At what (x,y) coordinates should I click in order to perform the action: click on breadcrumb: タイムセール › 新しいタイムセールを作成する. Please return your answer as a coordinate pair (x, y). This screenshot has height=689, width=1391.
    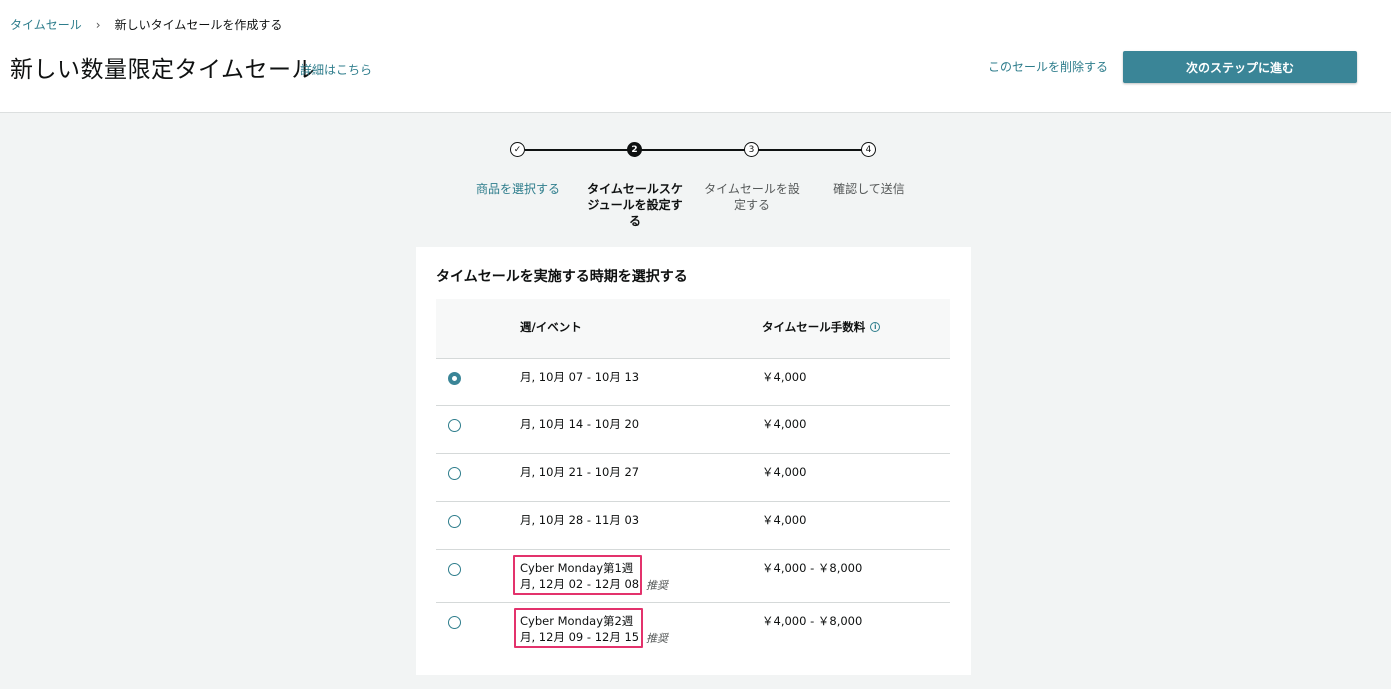
    Looking at the image, I should click on (146, 24).